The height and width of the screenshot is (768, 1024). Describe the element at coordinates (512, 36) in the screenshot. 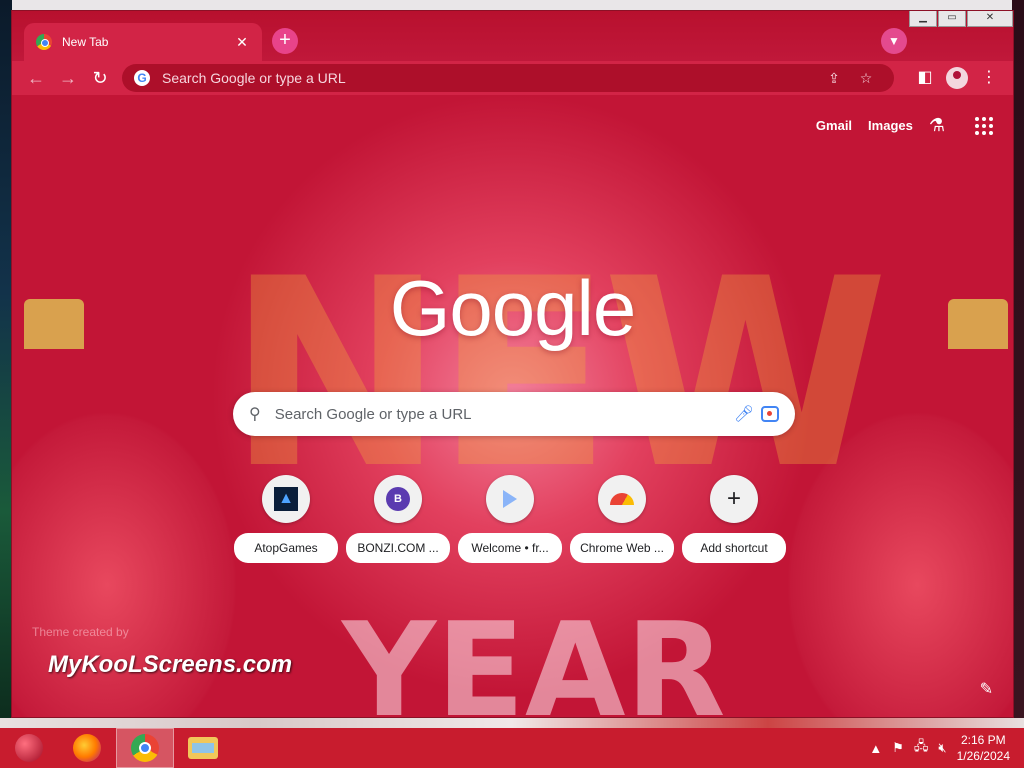

I see `title-bar: New Tab ✕ + ▼ ▁ ▭ ✕` at that location.